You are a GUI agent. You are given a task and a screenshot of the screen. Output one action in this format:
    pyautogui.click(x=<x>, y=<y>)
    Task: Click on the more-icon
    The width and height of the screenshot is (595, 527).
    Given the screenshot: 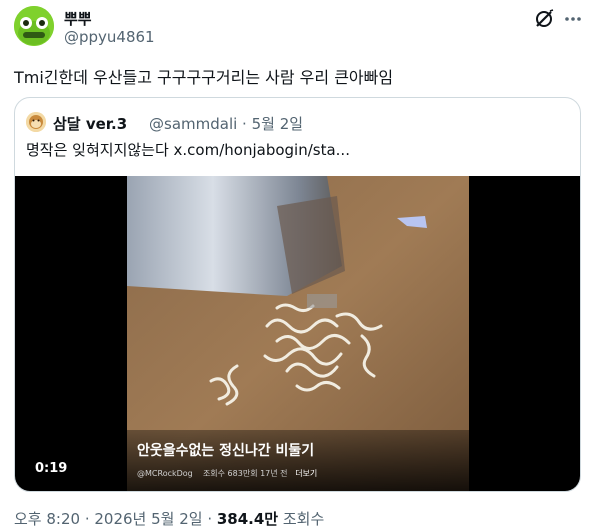 What is the action you would take?
    pyautogui.click(x=573, y=19)
    